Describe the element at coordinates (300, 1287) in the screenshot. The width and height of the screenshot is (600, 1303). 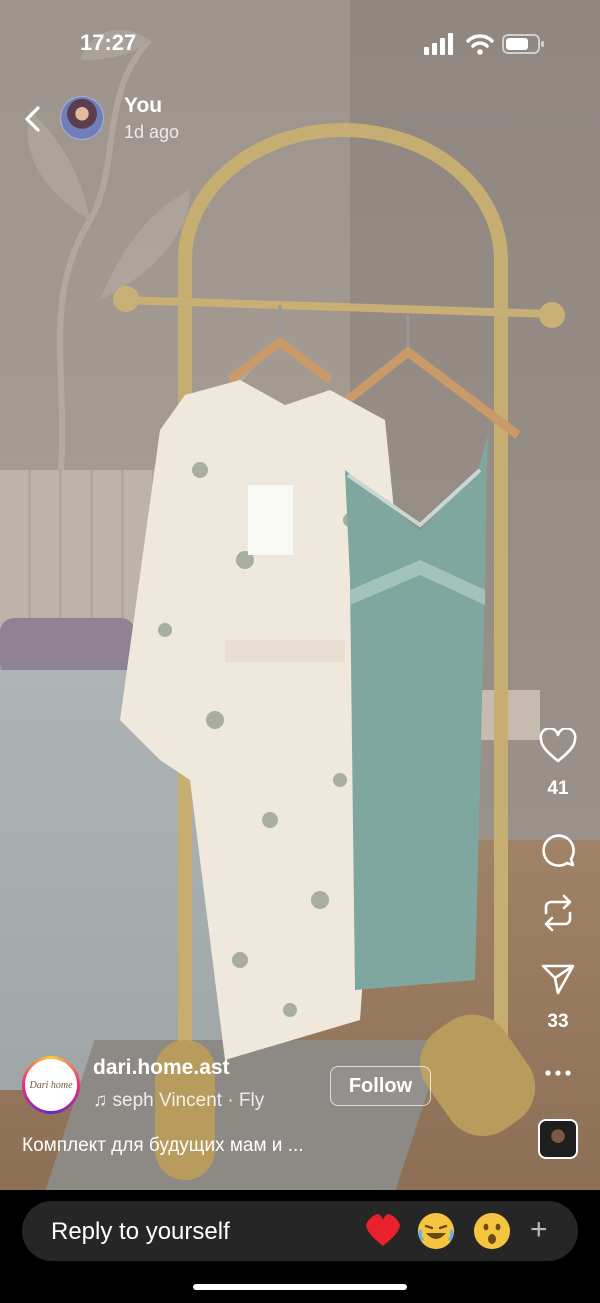
I see `home-indicator` at that location.